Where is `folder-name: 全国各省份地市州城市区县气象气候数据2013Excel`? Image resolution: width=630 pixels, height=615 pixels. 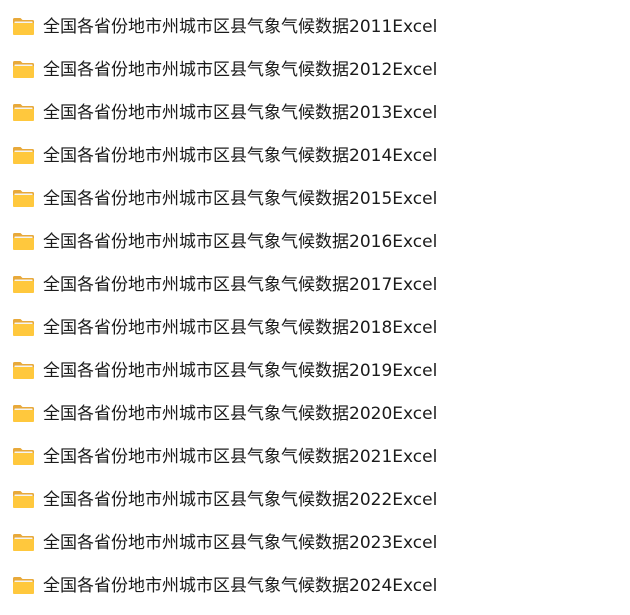 folder-name: 全国各省份地市州城市区县气象气候数据2013Excel is located at coordinates (240, 113).